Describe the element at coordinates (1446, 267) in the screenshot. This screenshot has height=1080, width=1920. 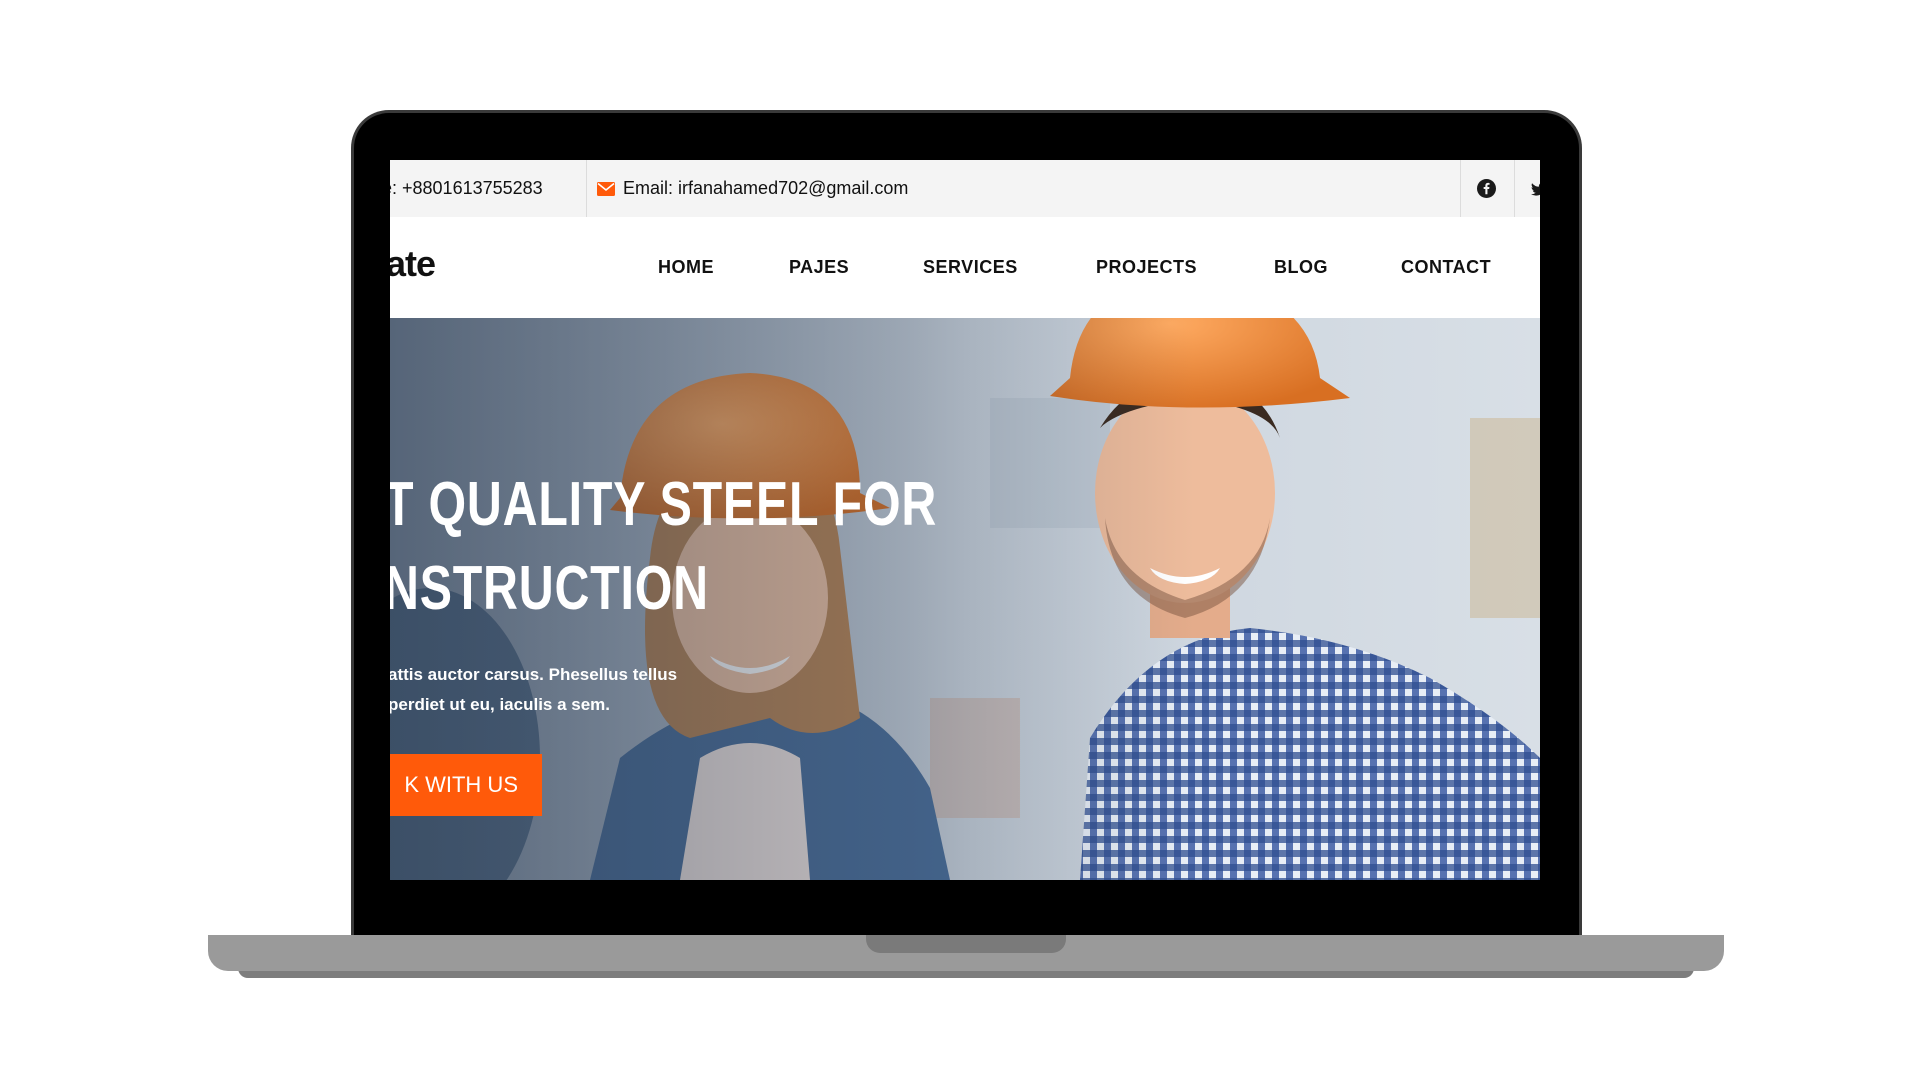
I see `nav-contact: CONTACT` at that location.